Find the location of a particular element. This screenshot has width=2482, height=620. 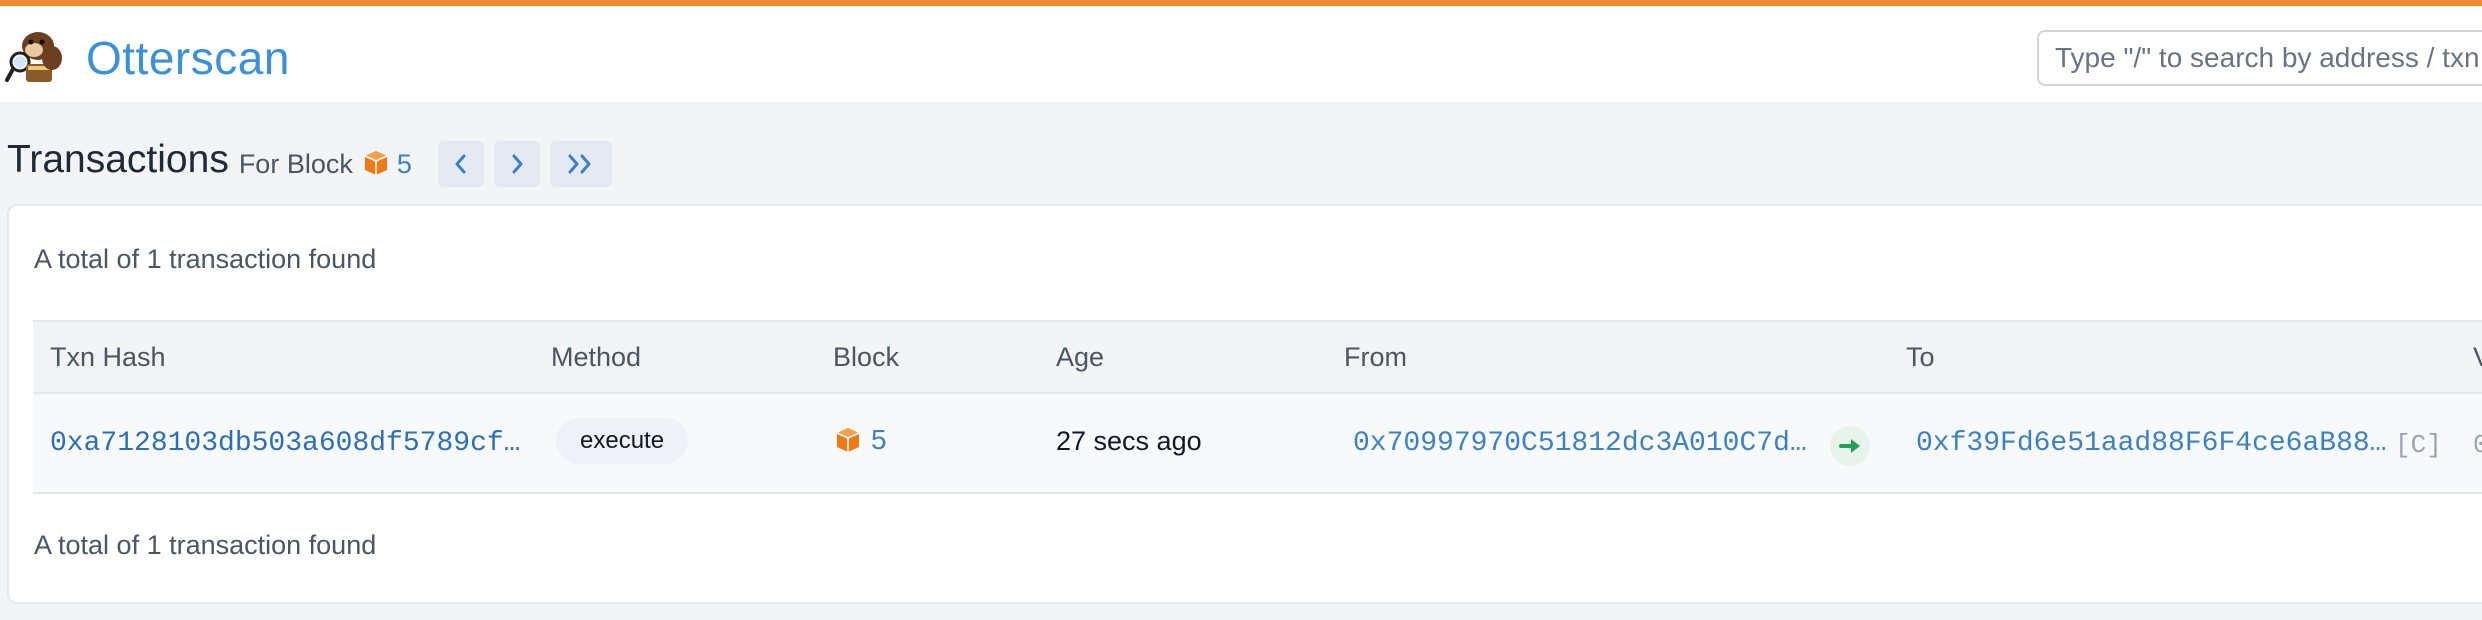

value-cell: 0 is located at coordinates (2477, 445).